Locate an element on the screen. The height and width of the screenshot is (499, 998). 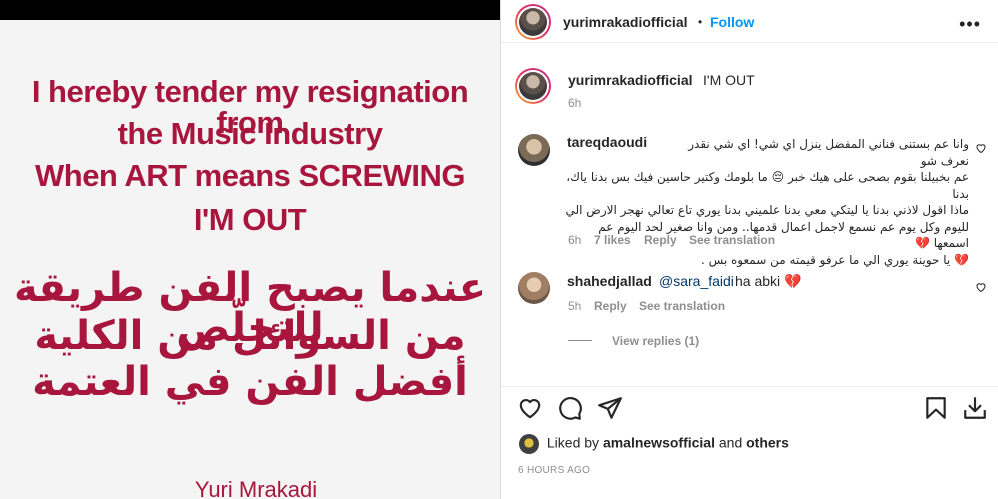
comment-time: 6h is located at coordinates (575, 240).